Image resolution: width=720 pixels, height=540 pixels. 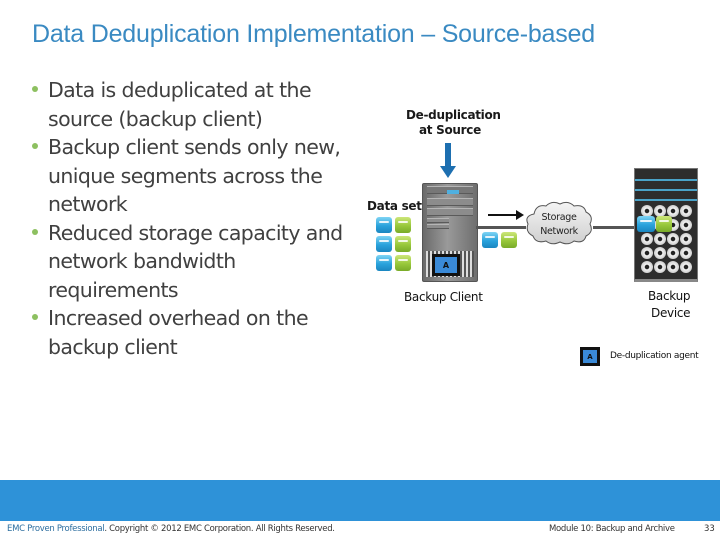 I want to click on dataset-label: Data set, so click(x=394, y=206).